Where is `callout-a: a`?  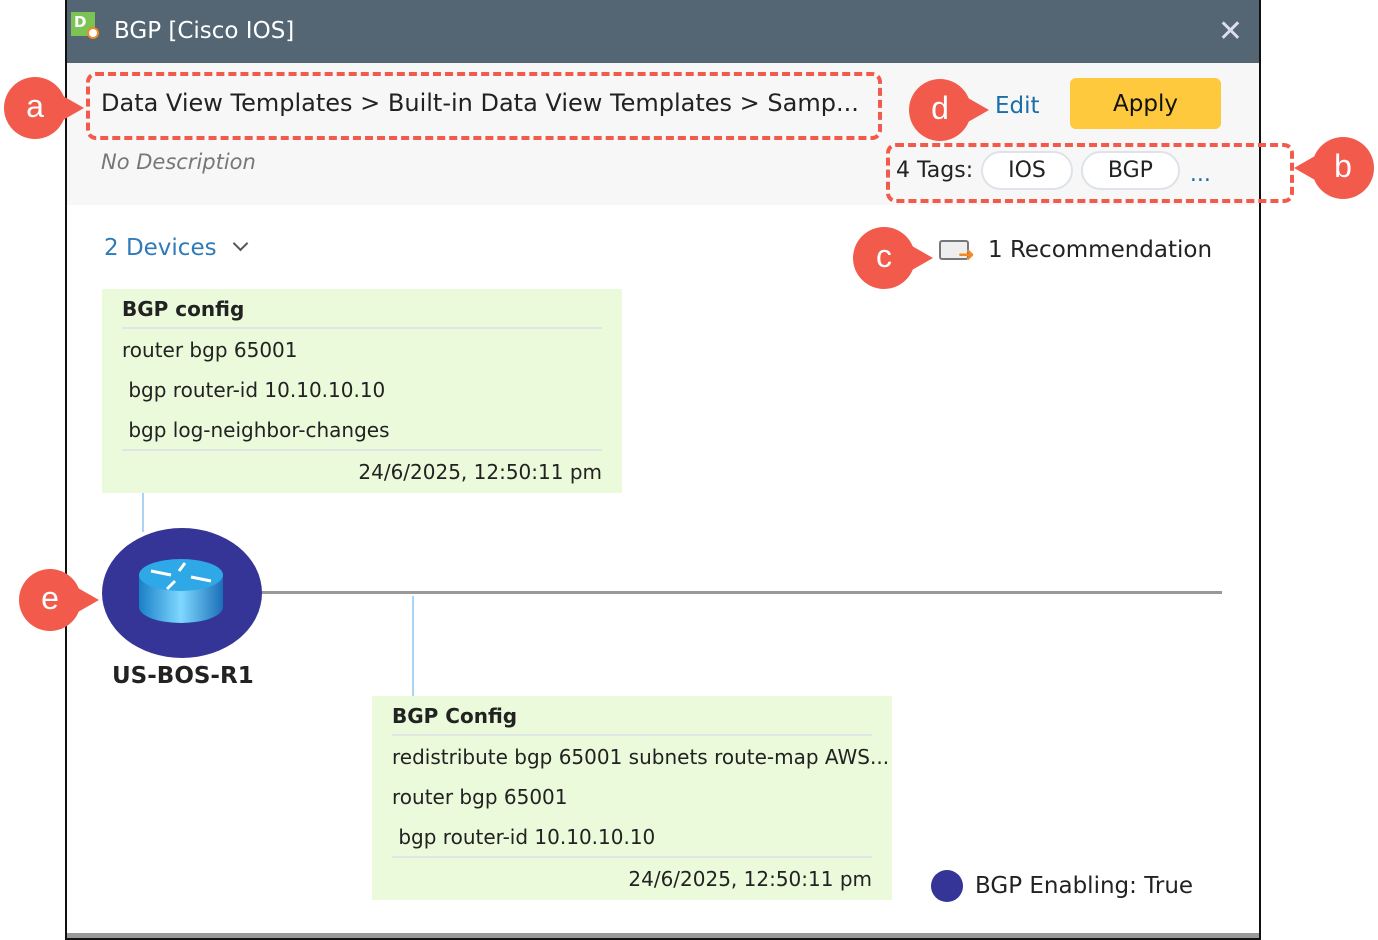
callout-a: a is located at coordinates (44, 108).